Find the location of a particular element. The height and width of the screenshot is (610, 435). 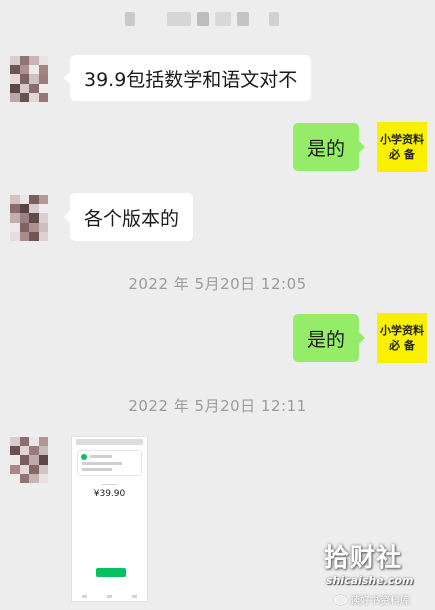

screenshot-label: ───── is located at coordinates (109, 485).